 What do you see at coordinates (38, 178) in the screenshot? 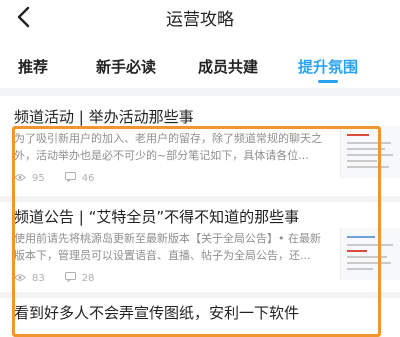
I see `view-count-value: 95` at bounding box center [38, 178].